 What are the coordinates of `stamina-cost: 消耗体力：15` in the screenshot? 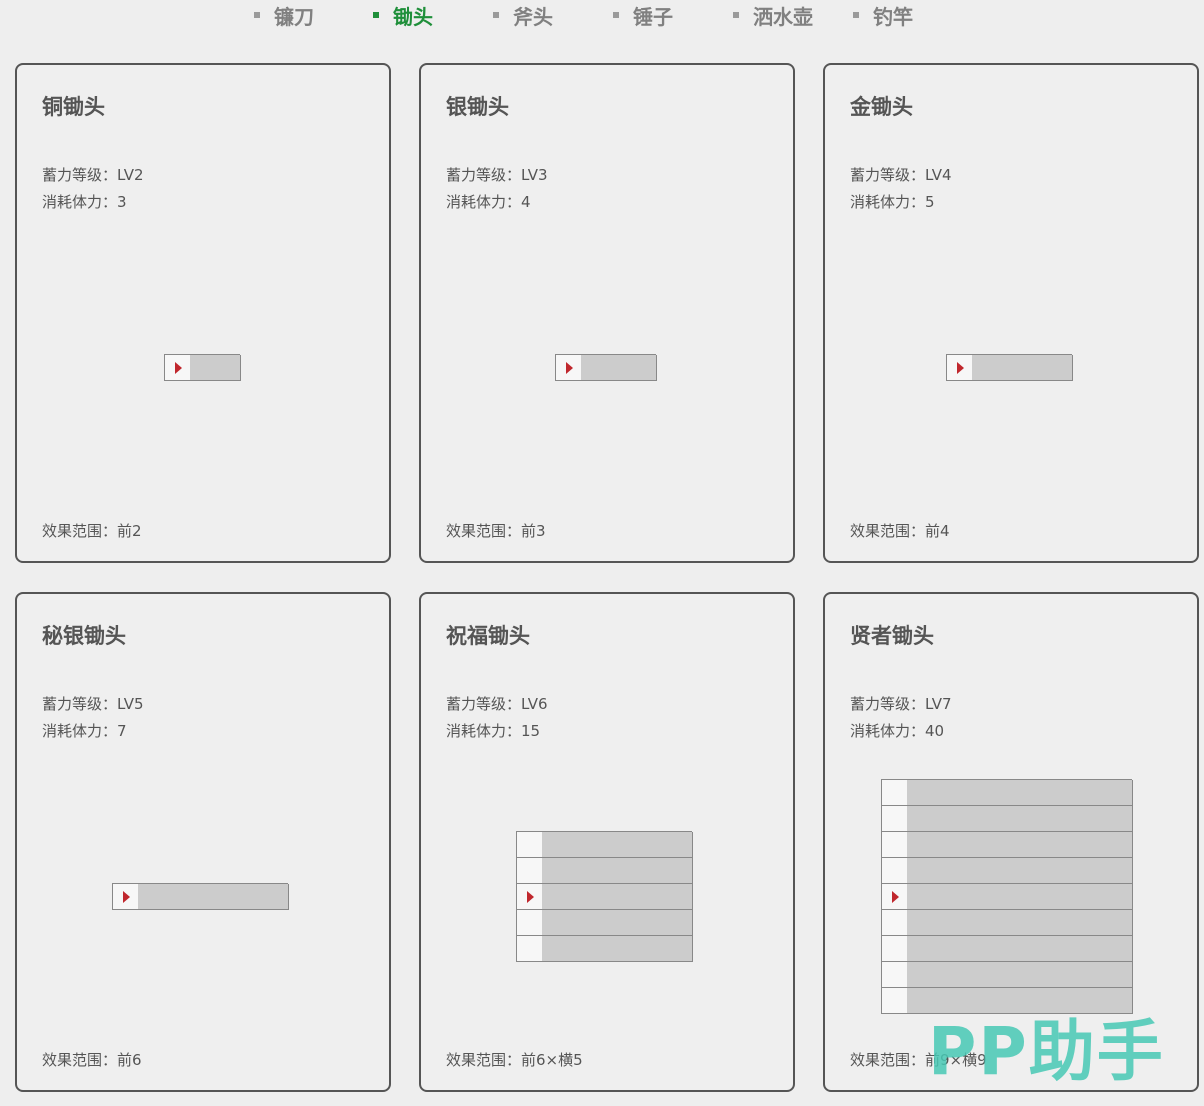 It's located at (493, 731).